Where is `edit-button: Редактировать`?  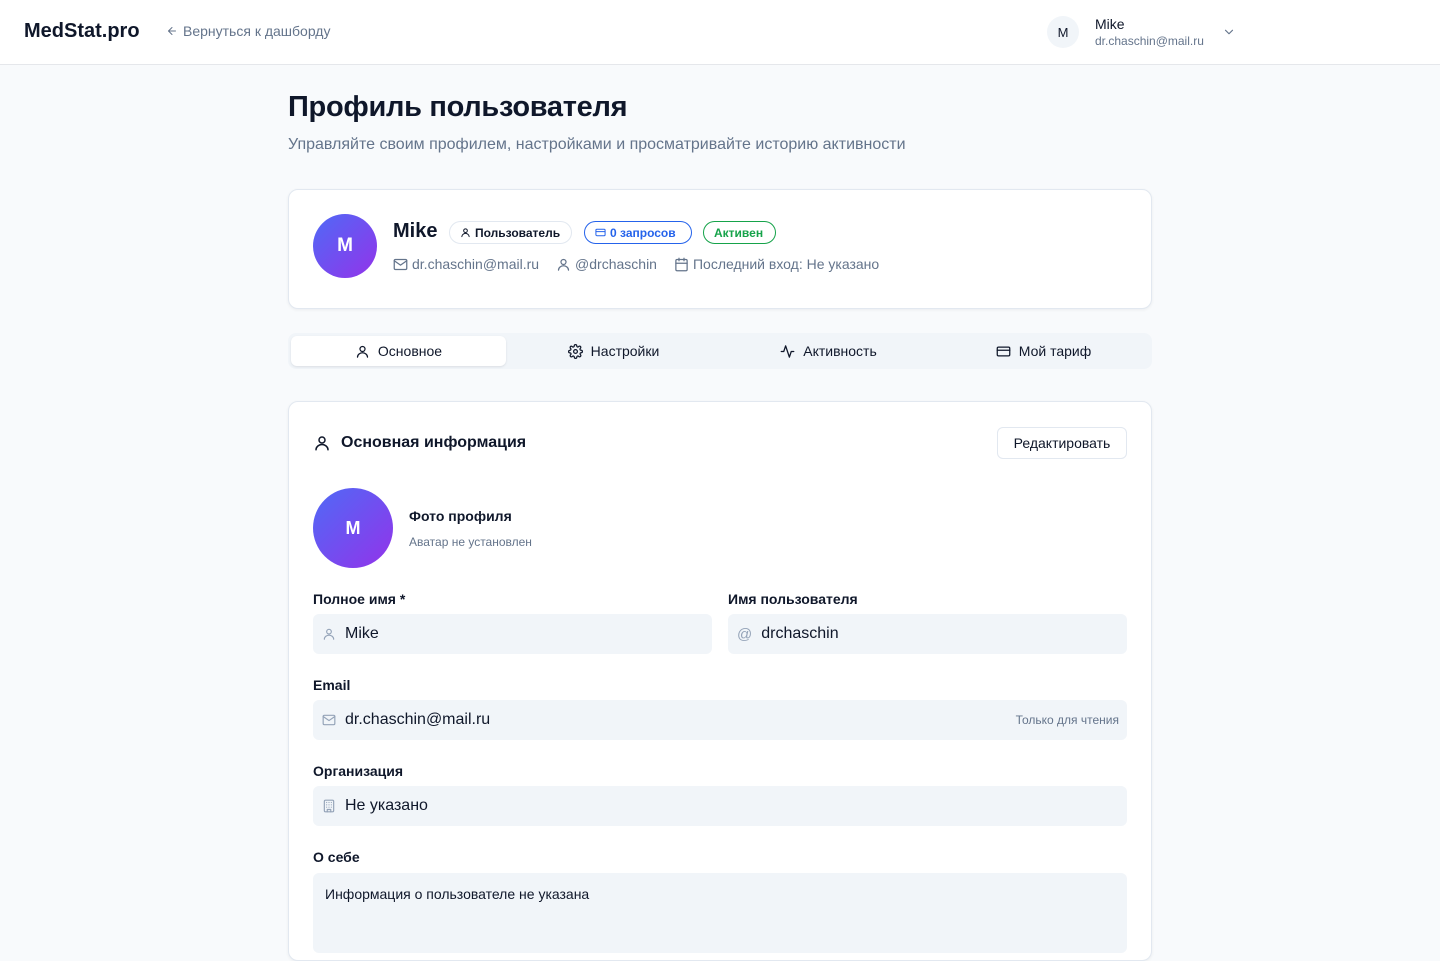
edit-button: Редактировать is located at coordinates (1062, 443).